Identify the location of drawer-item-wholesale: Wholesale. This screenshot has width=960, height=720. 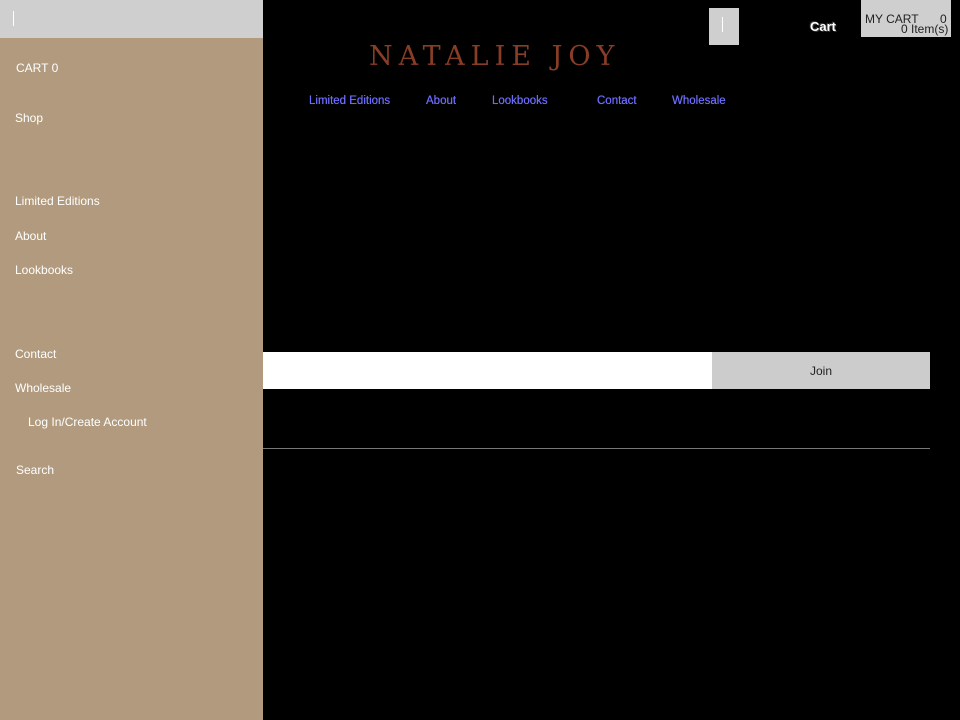
(43, 388).